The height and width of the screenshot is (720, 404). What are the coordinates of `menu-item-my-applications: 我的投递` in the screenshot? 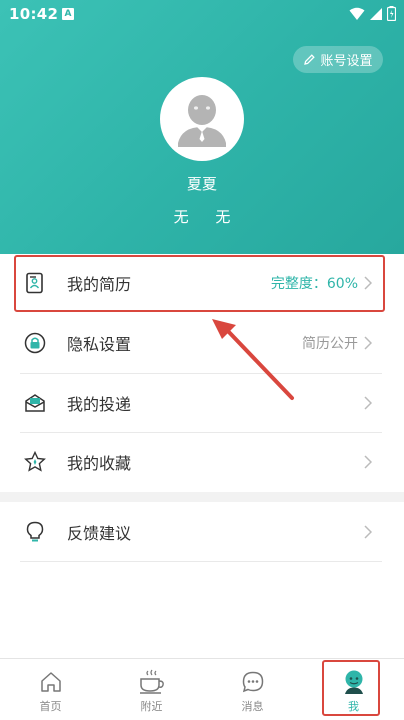 It's located at (201, 403).